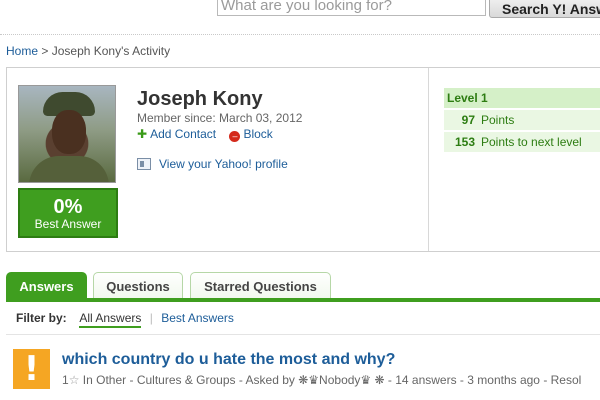 This screenshot has height=400, width=600. I want to click on card-divider, so click(428, 159).